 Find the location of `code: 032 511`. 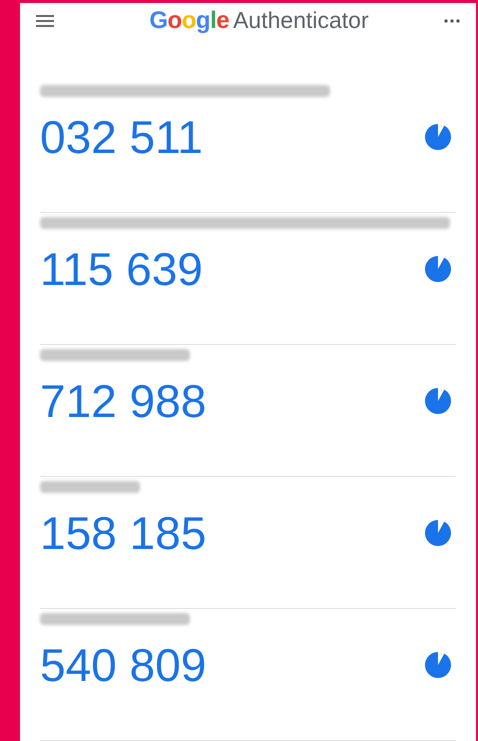

code: 032 511 is located at coordinates (121, 137).